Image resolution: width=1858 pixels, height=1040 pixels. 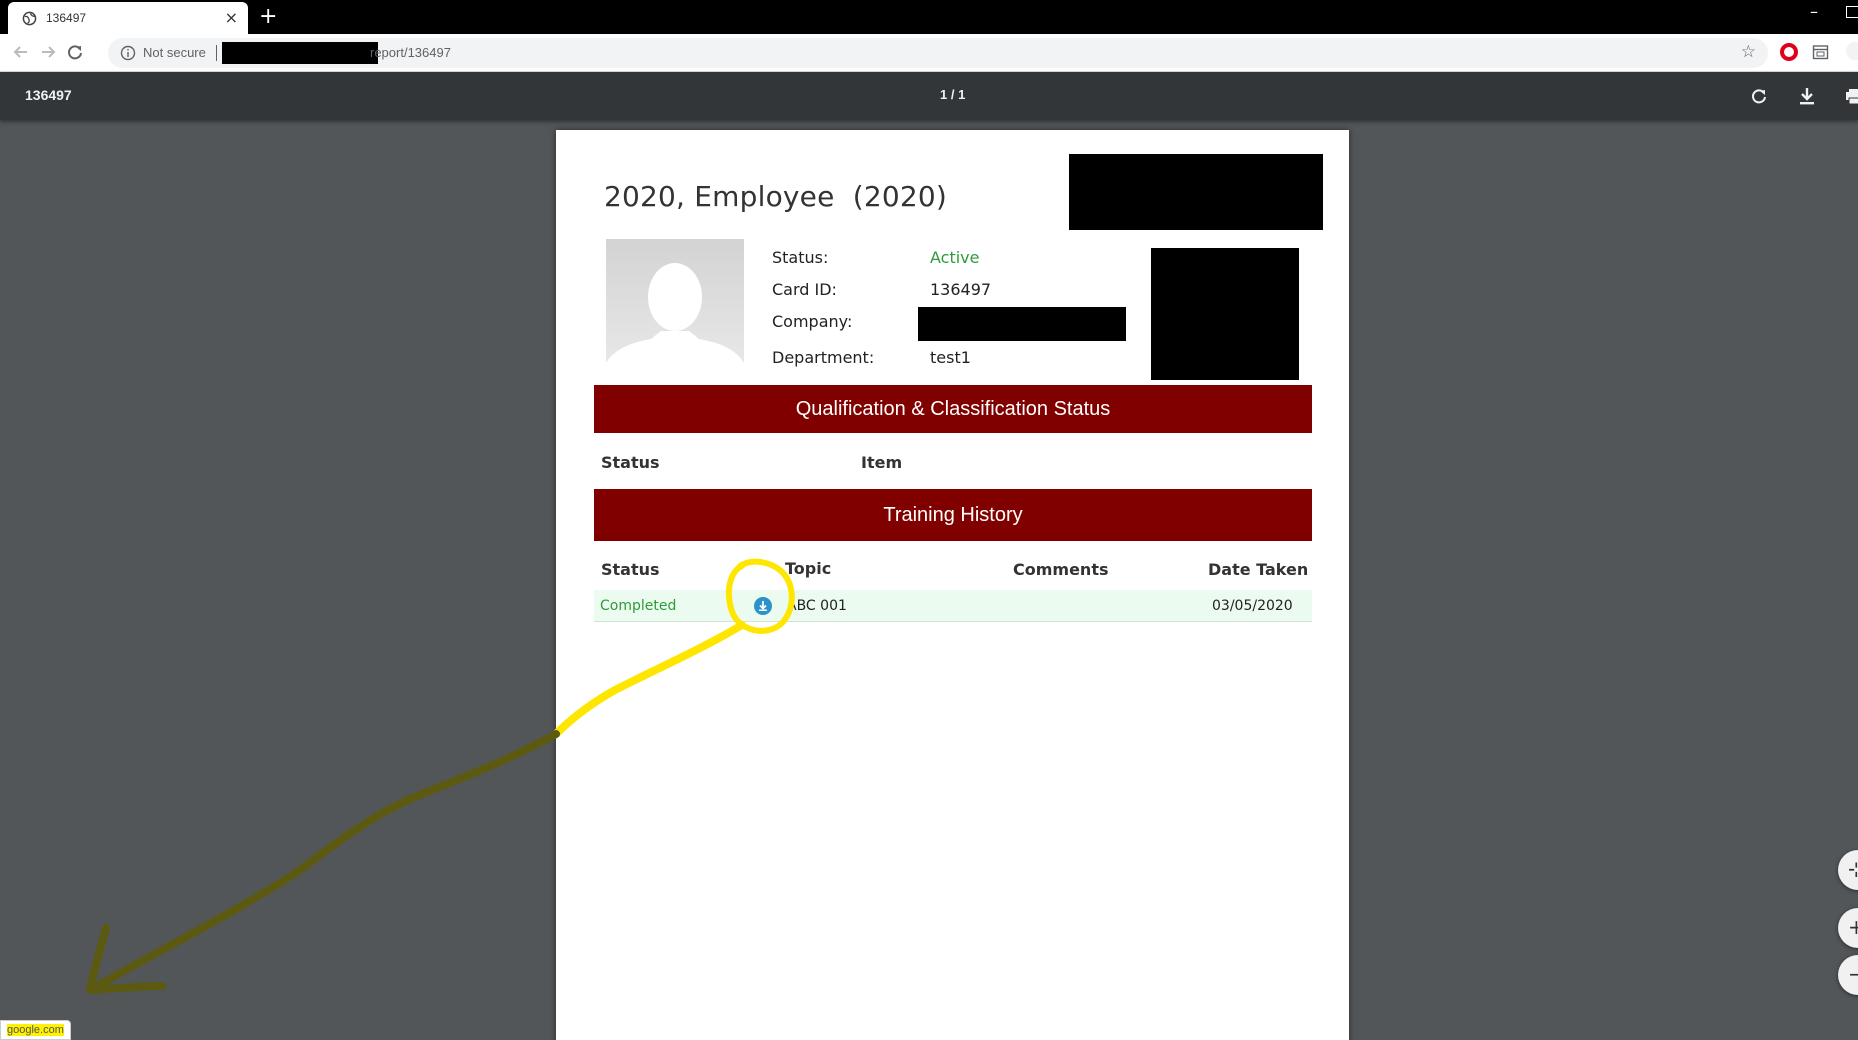 What do you see at coordinates (1022, 324) in the screenshot?
I see `redacted-company-value` at bounding box center [1022, 324].